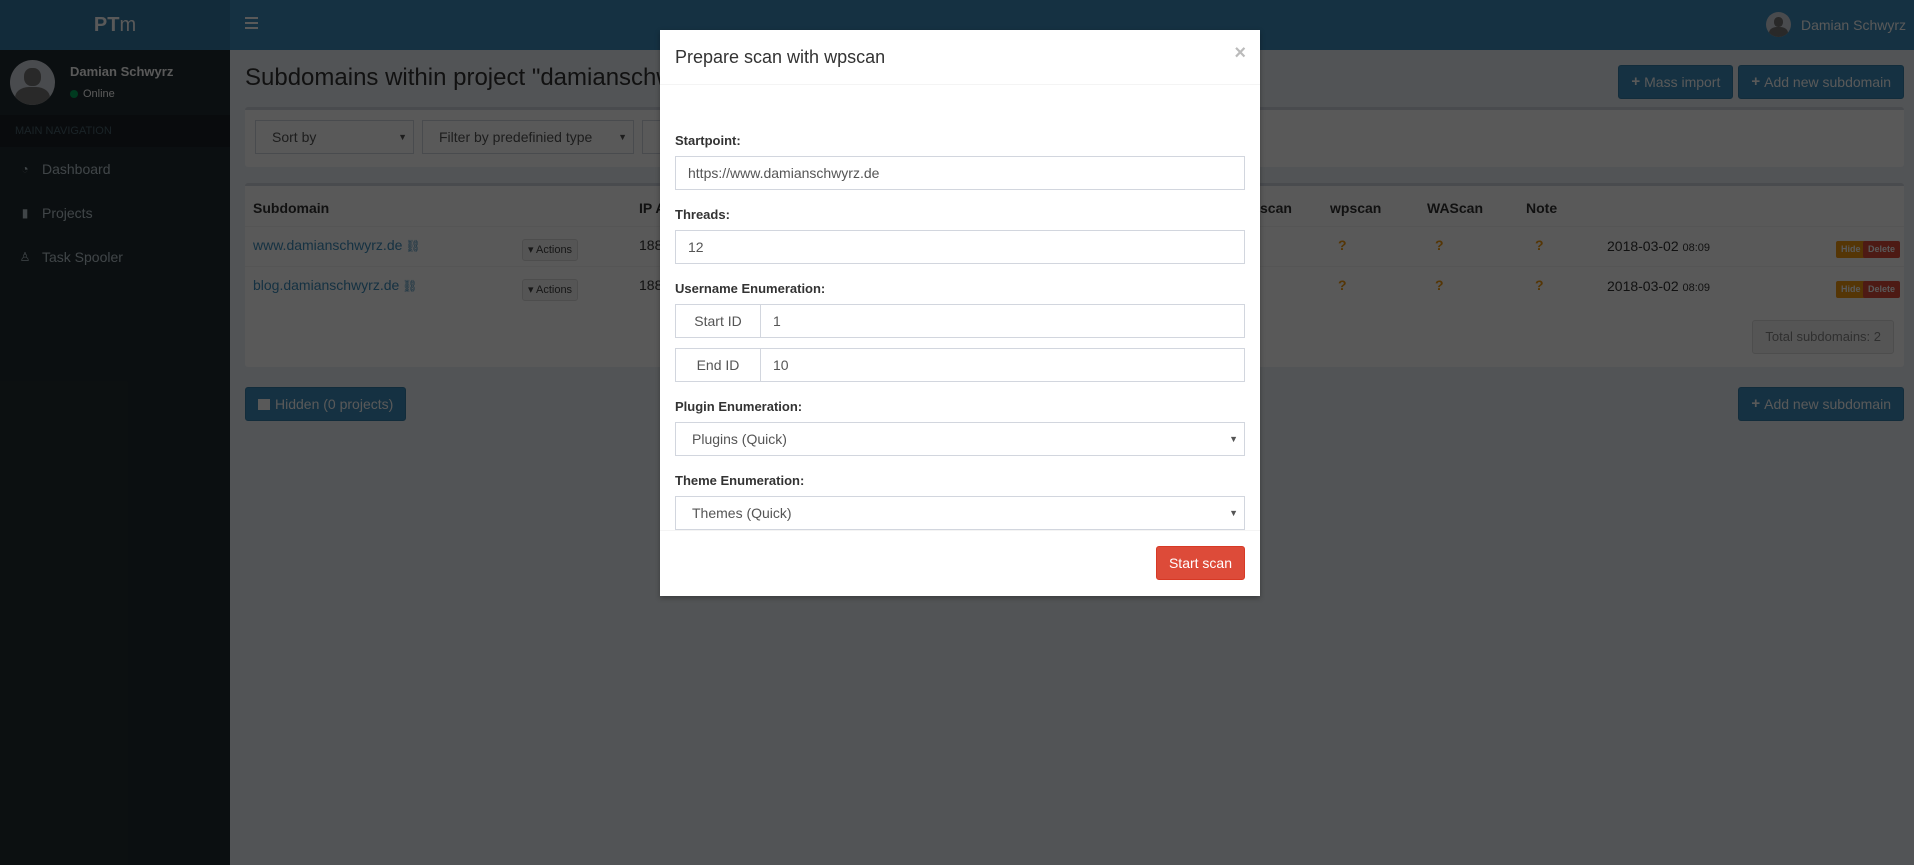 The width and height of the screenshot is (1914, 865). Describe the element at coordinates (739, 406) in the screenshot. I see `plugin-enumeration-label: Plugin Enumeration:` at that location.